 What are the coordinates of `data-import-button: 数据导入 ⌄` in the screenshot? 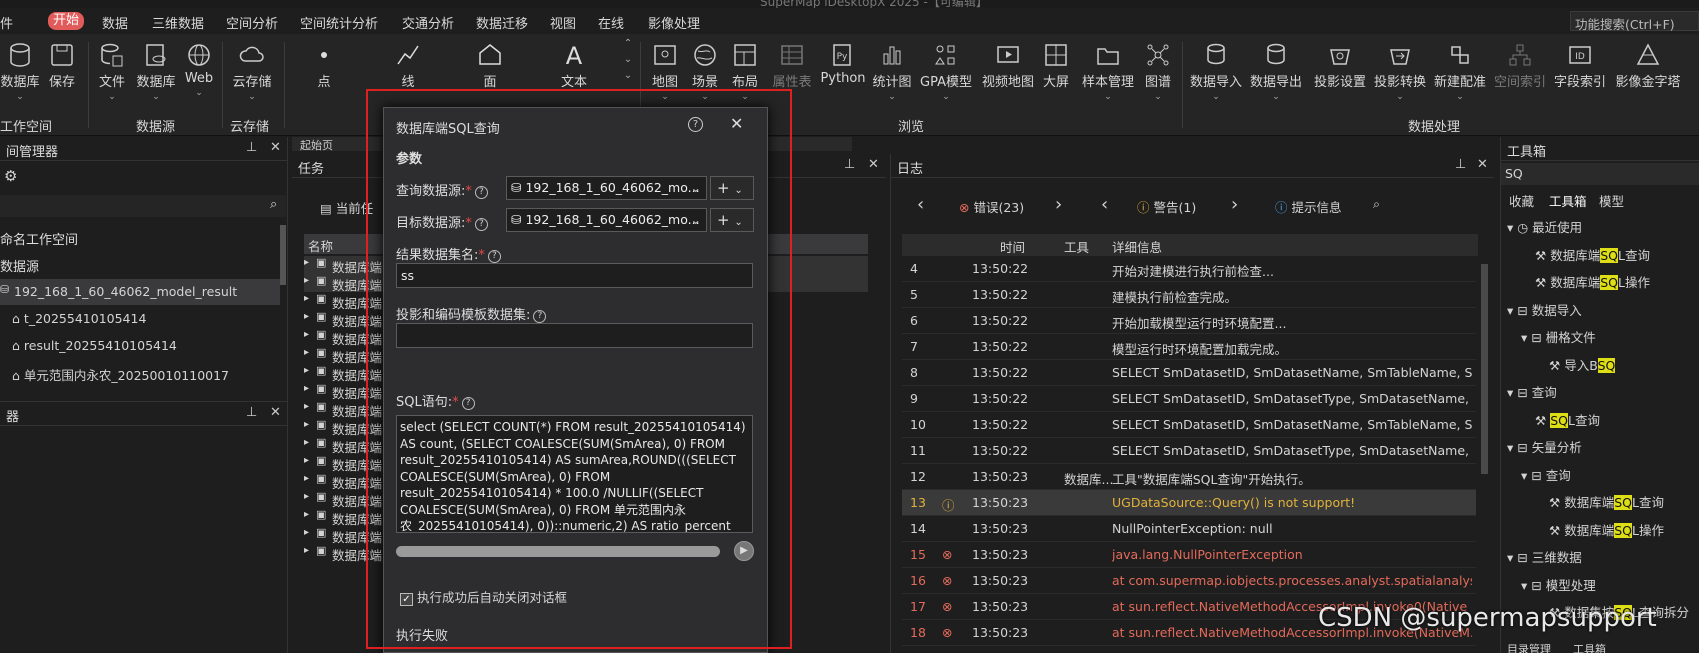 It's located at (1216, 72).